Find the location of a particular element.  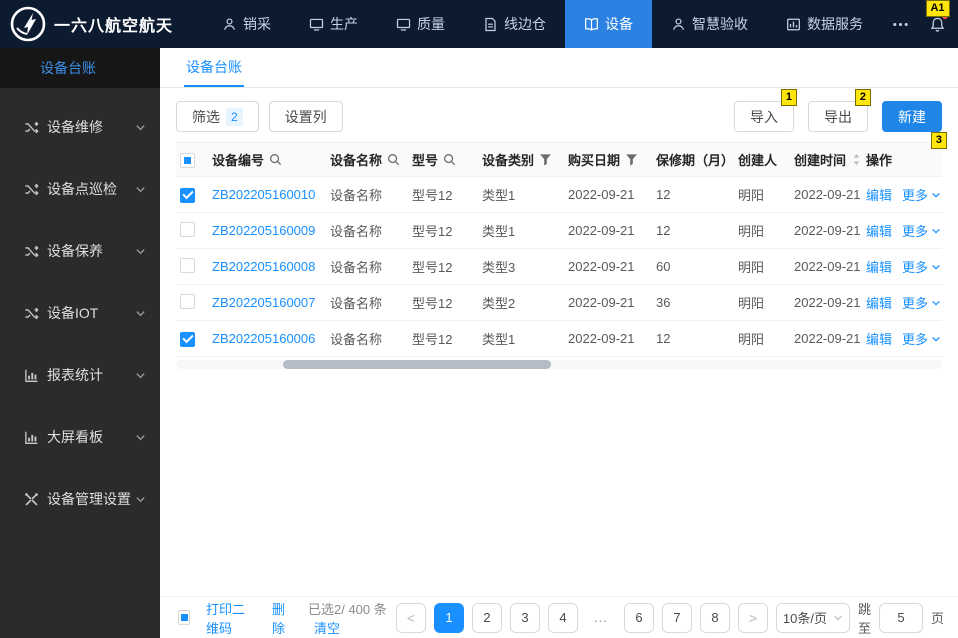

page-button-6: 6 is located at coordinates (638, 617).